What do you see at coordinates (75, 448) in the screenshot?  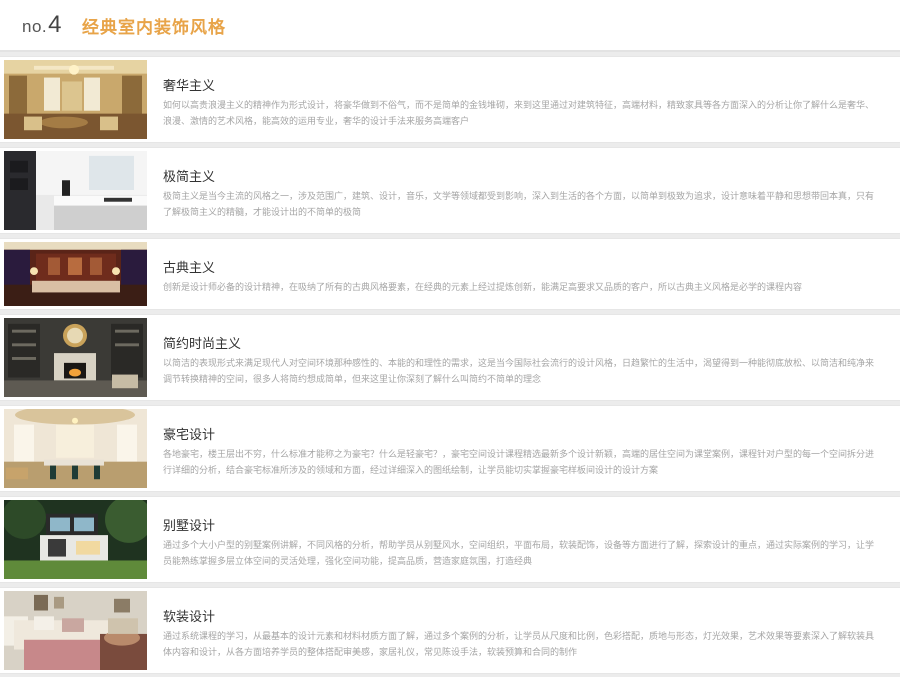 I see `mansion-dining-hall-photo` at bounding box center [75, 448].